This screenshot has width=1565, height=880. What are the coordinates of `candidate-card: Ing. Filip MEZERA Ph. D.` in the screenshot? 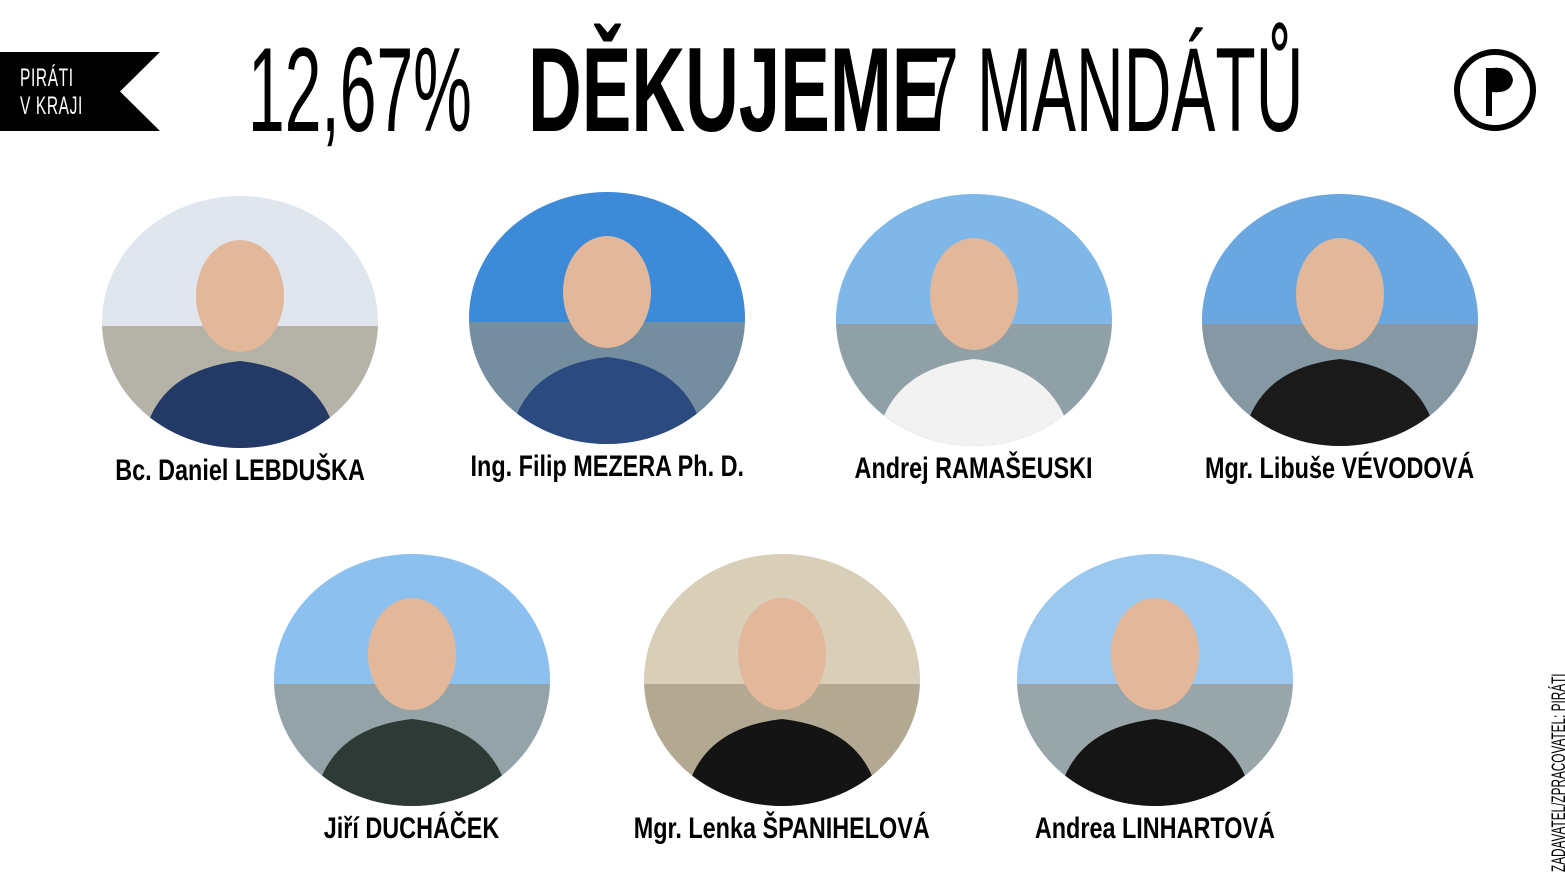 It's located at (607, 337).